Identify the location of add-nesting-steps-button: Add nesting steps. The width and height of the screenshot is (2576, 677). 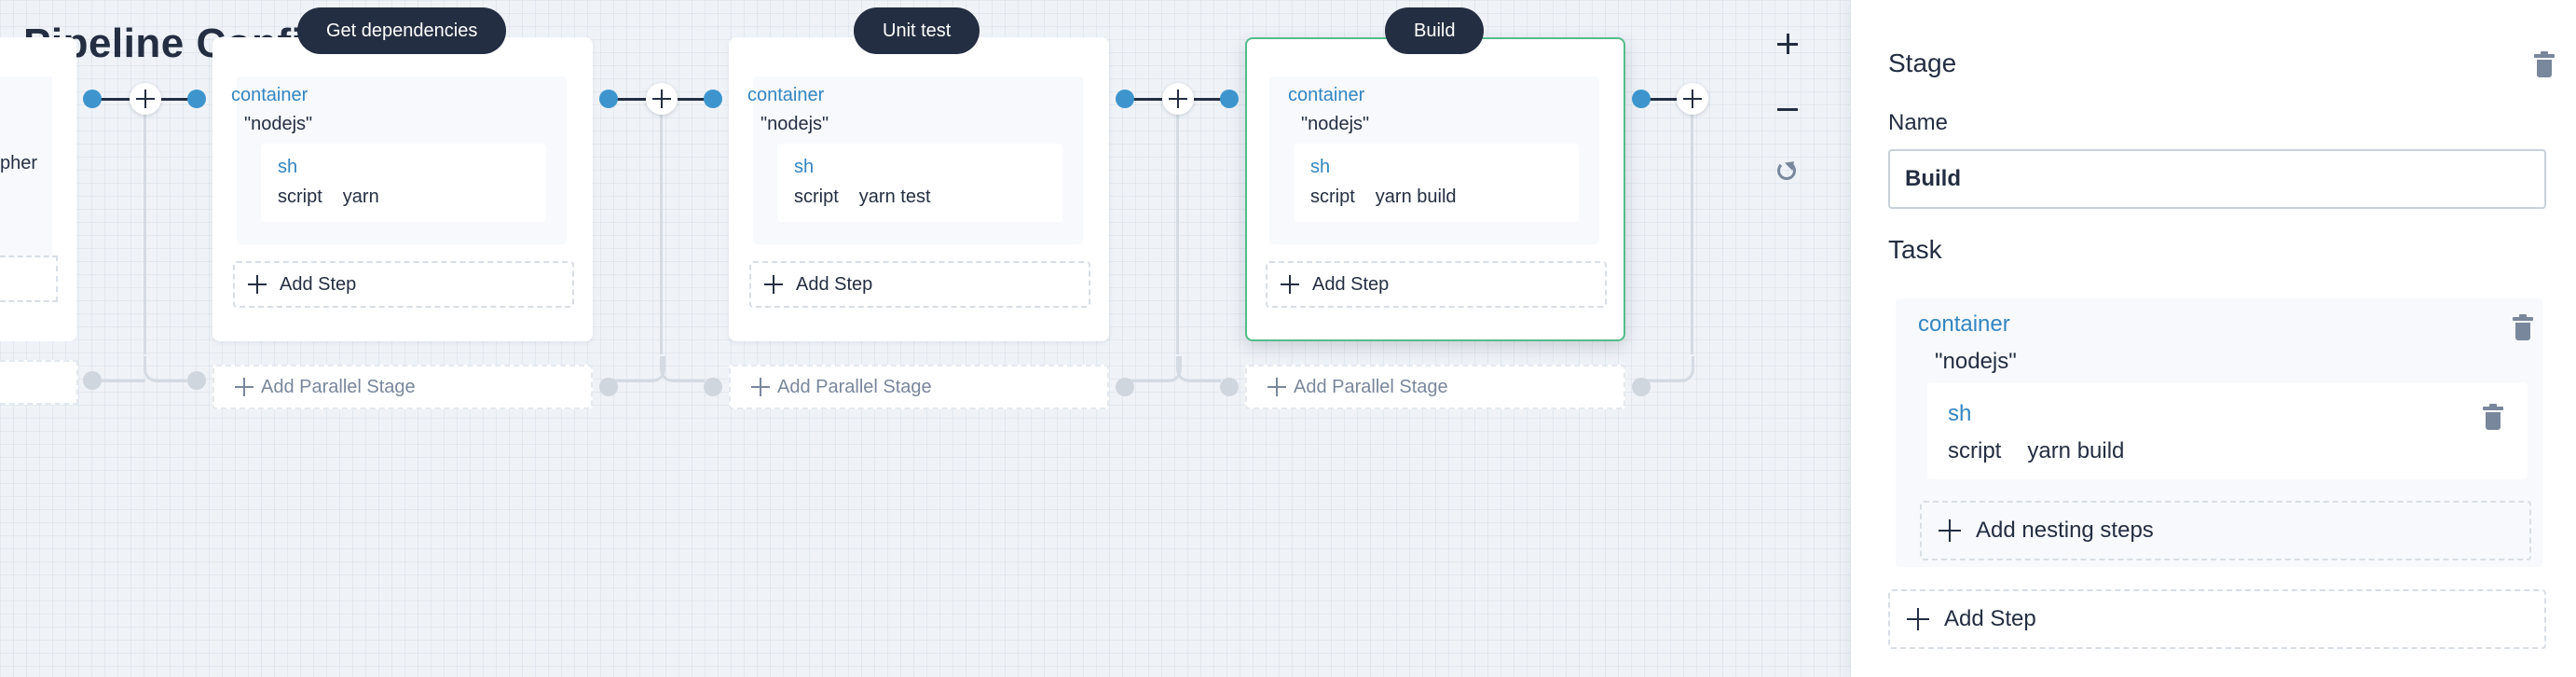
(2225, 530).